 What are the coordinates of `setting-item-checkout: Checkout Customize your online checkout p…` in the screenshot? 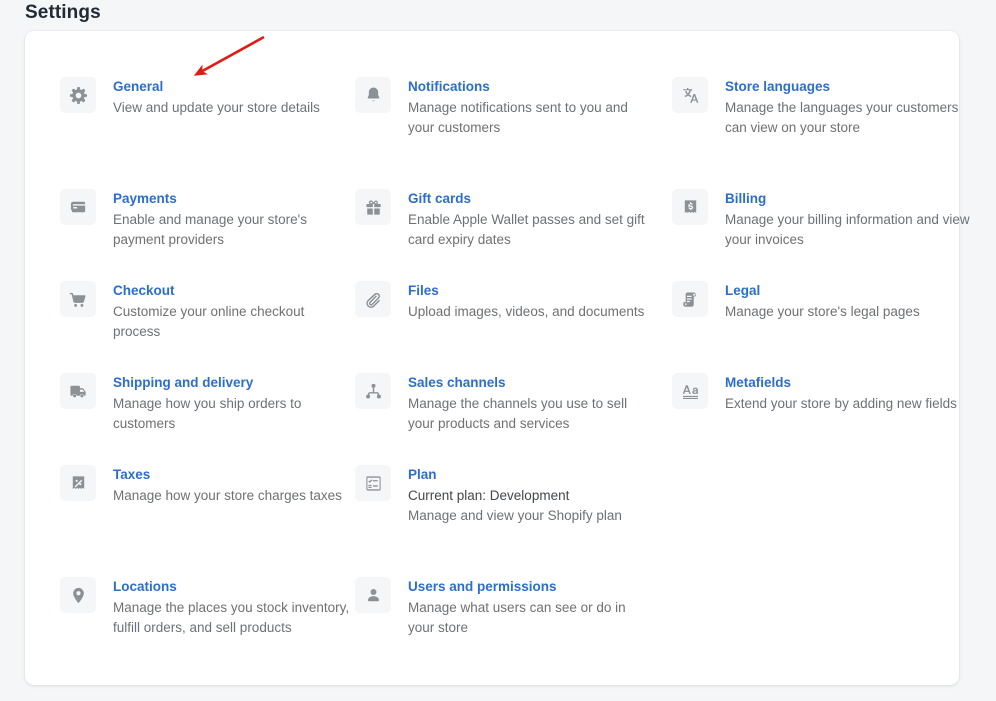 It's located at (205, 311).